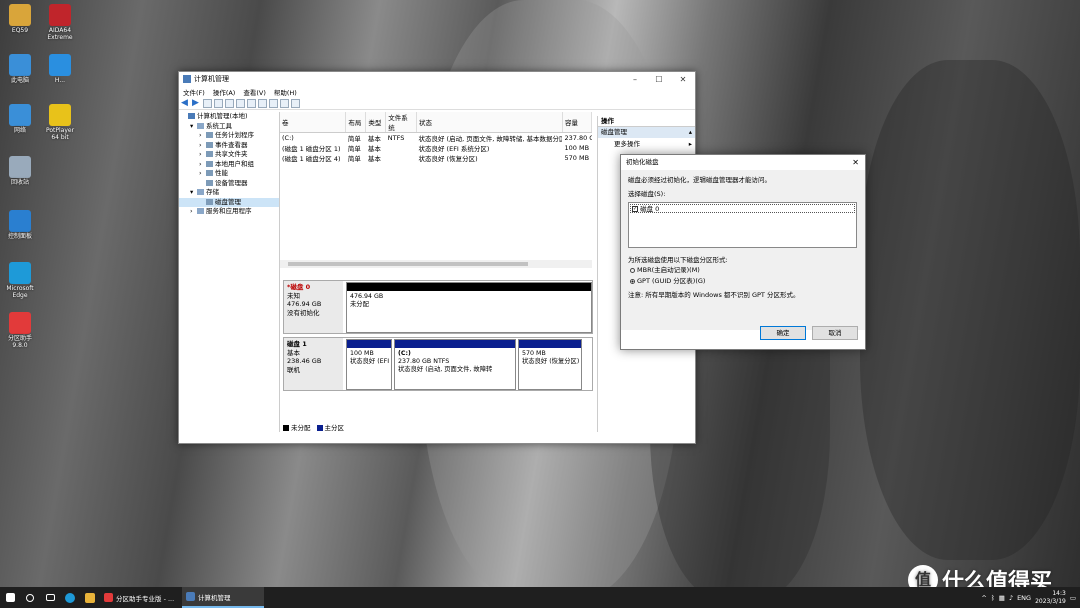  Describe the element at coordinates (743, 270) in the screenshot. I see `mbr-radio: MBR(主启动记录)(M)` at that location.